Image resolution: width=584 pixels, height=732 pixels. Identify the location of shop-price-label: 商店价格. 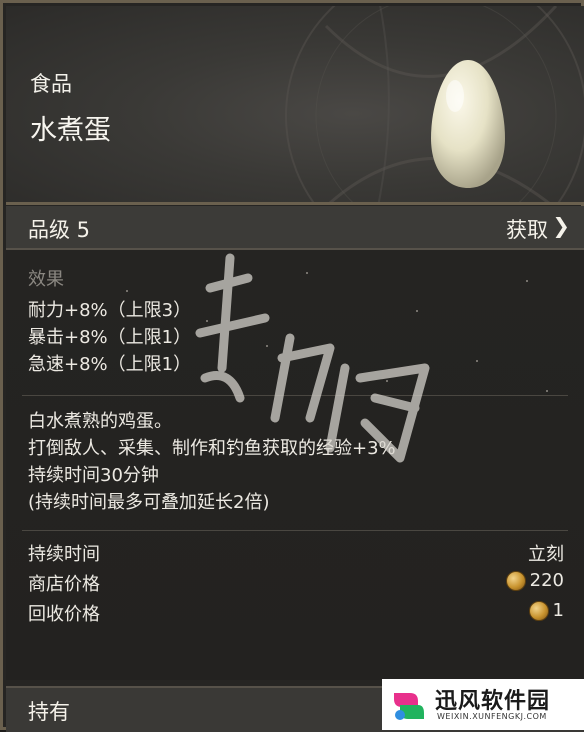
(64, 584).